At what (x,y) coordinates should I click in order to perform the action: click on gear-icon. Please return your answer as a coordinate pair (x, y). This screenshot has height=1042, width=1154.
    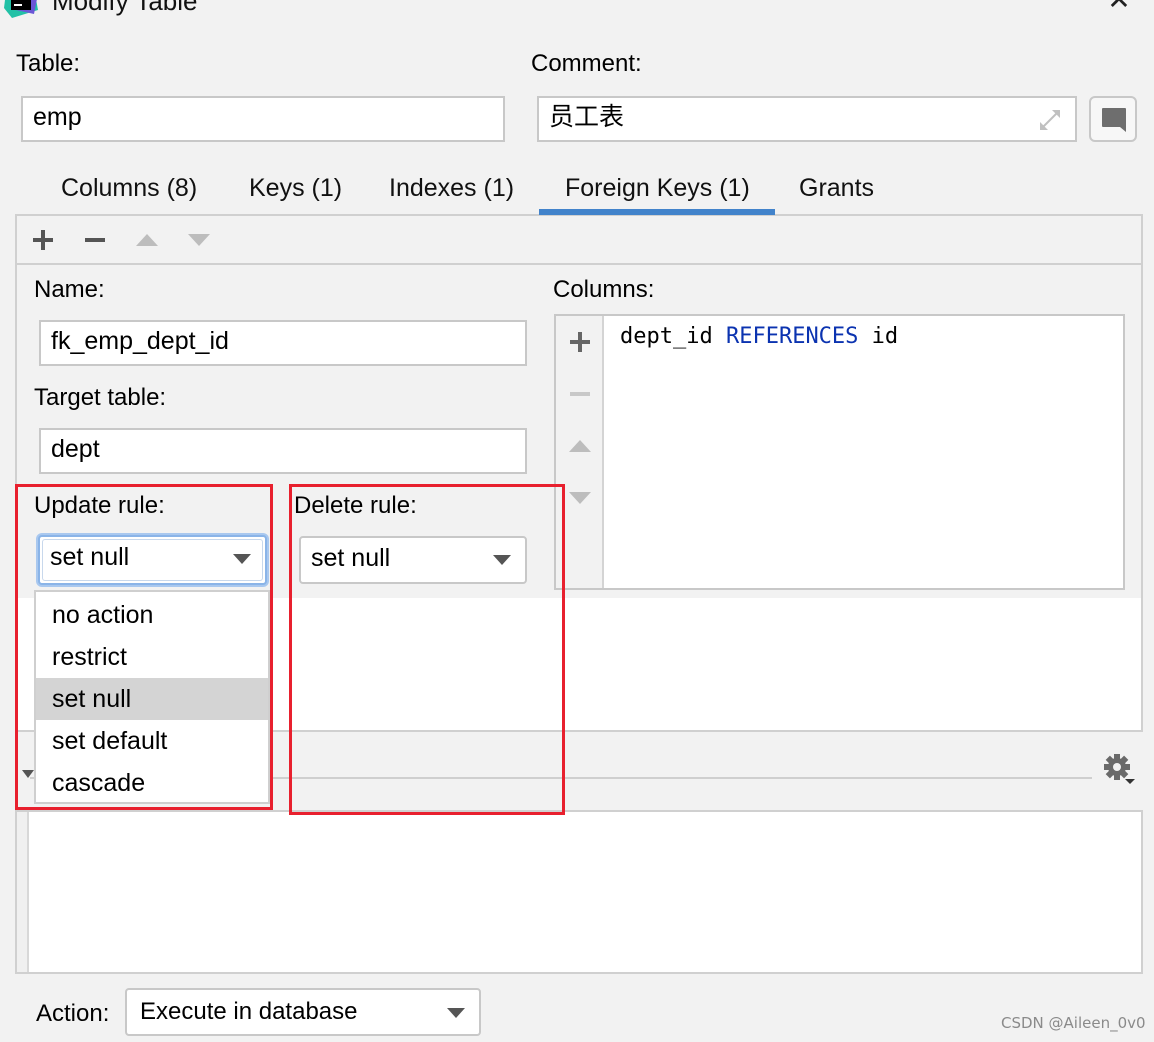
    Looking at the image, I should click on (1120, 770).